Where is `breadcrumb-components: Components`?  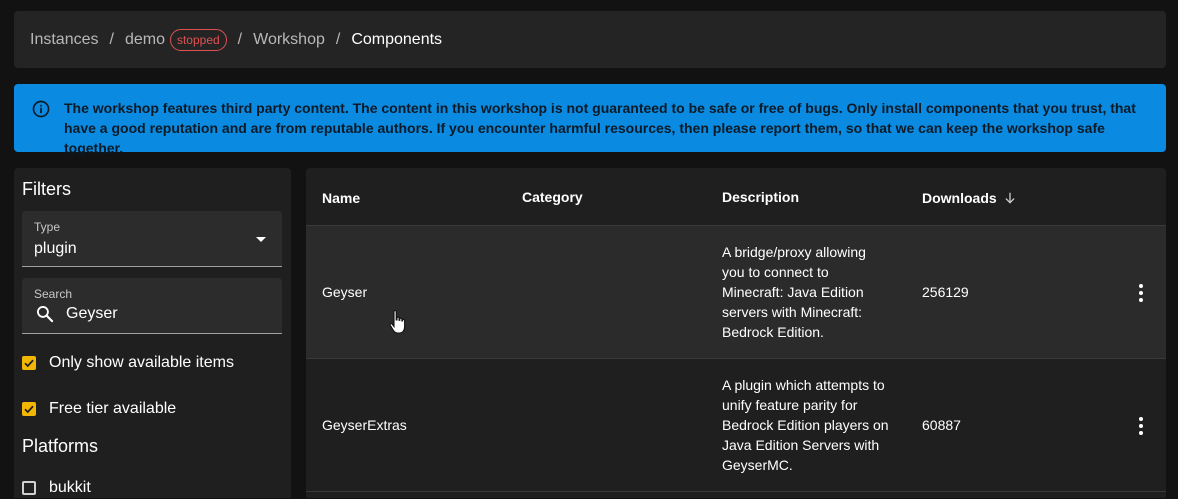 breadcrumb-components: Components is located at coordinates (397, 39).